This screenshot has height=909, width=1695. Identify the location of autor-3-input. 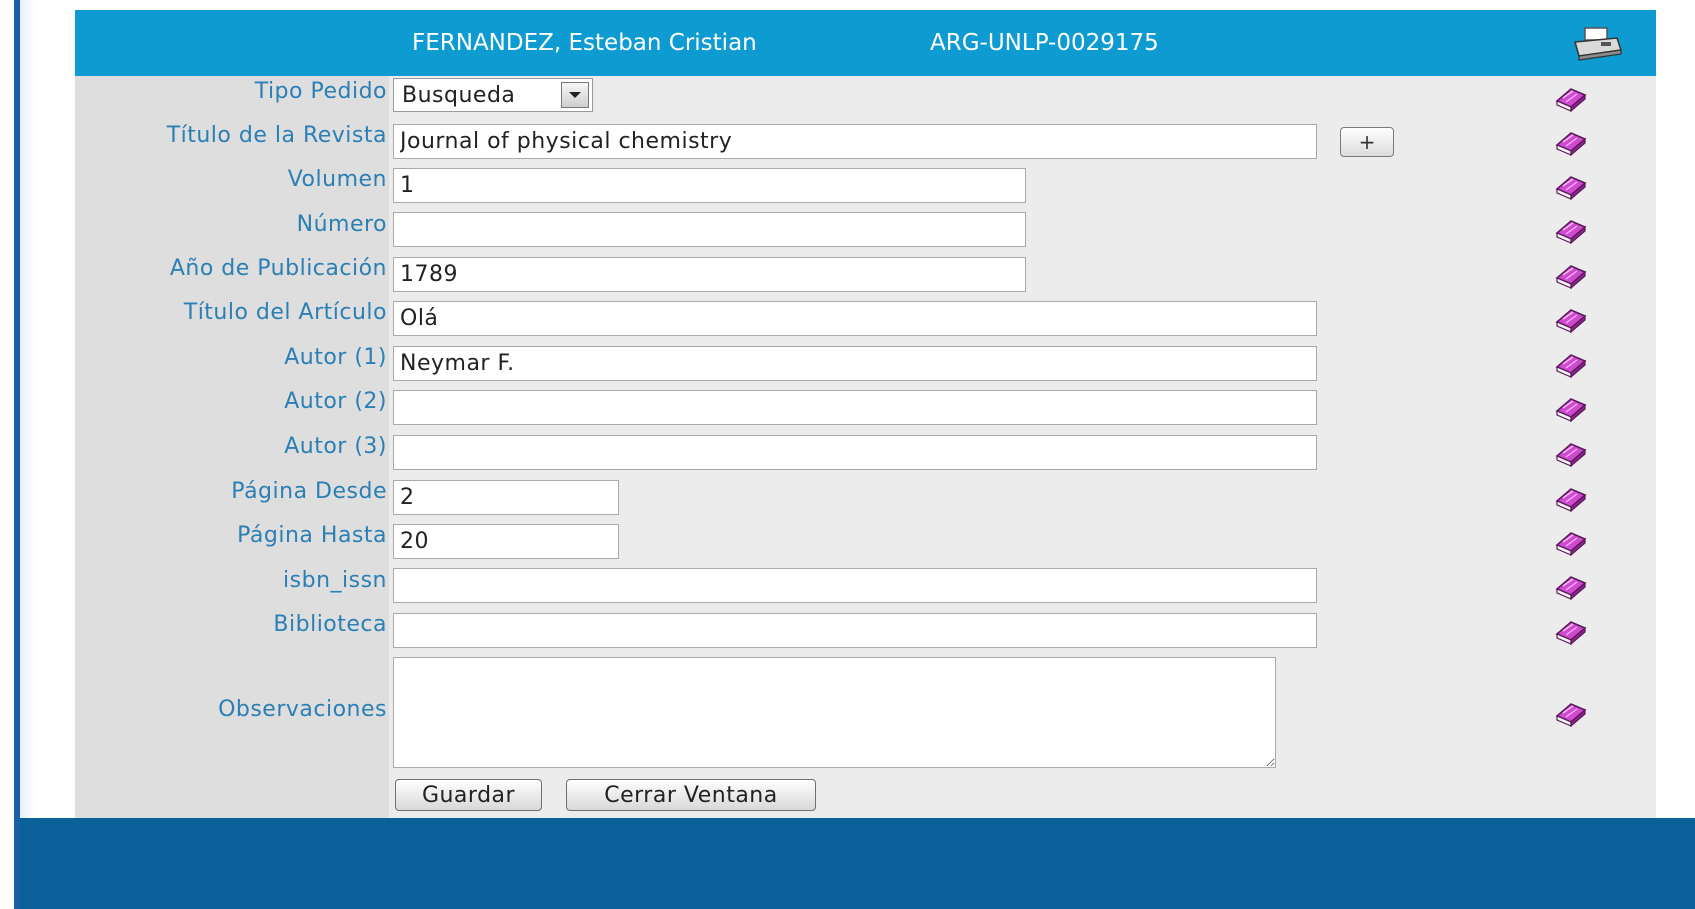
(855, 452).